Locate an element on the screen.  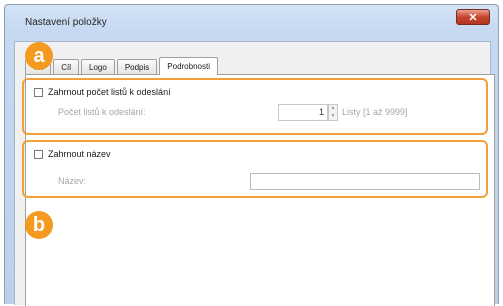
include-sheet-count-label: Zahrnout počet listů k odeslání is located at coordinates (109, 92).